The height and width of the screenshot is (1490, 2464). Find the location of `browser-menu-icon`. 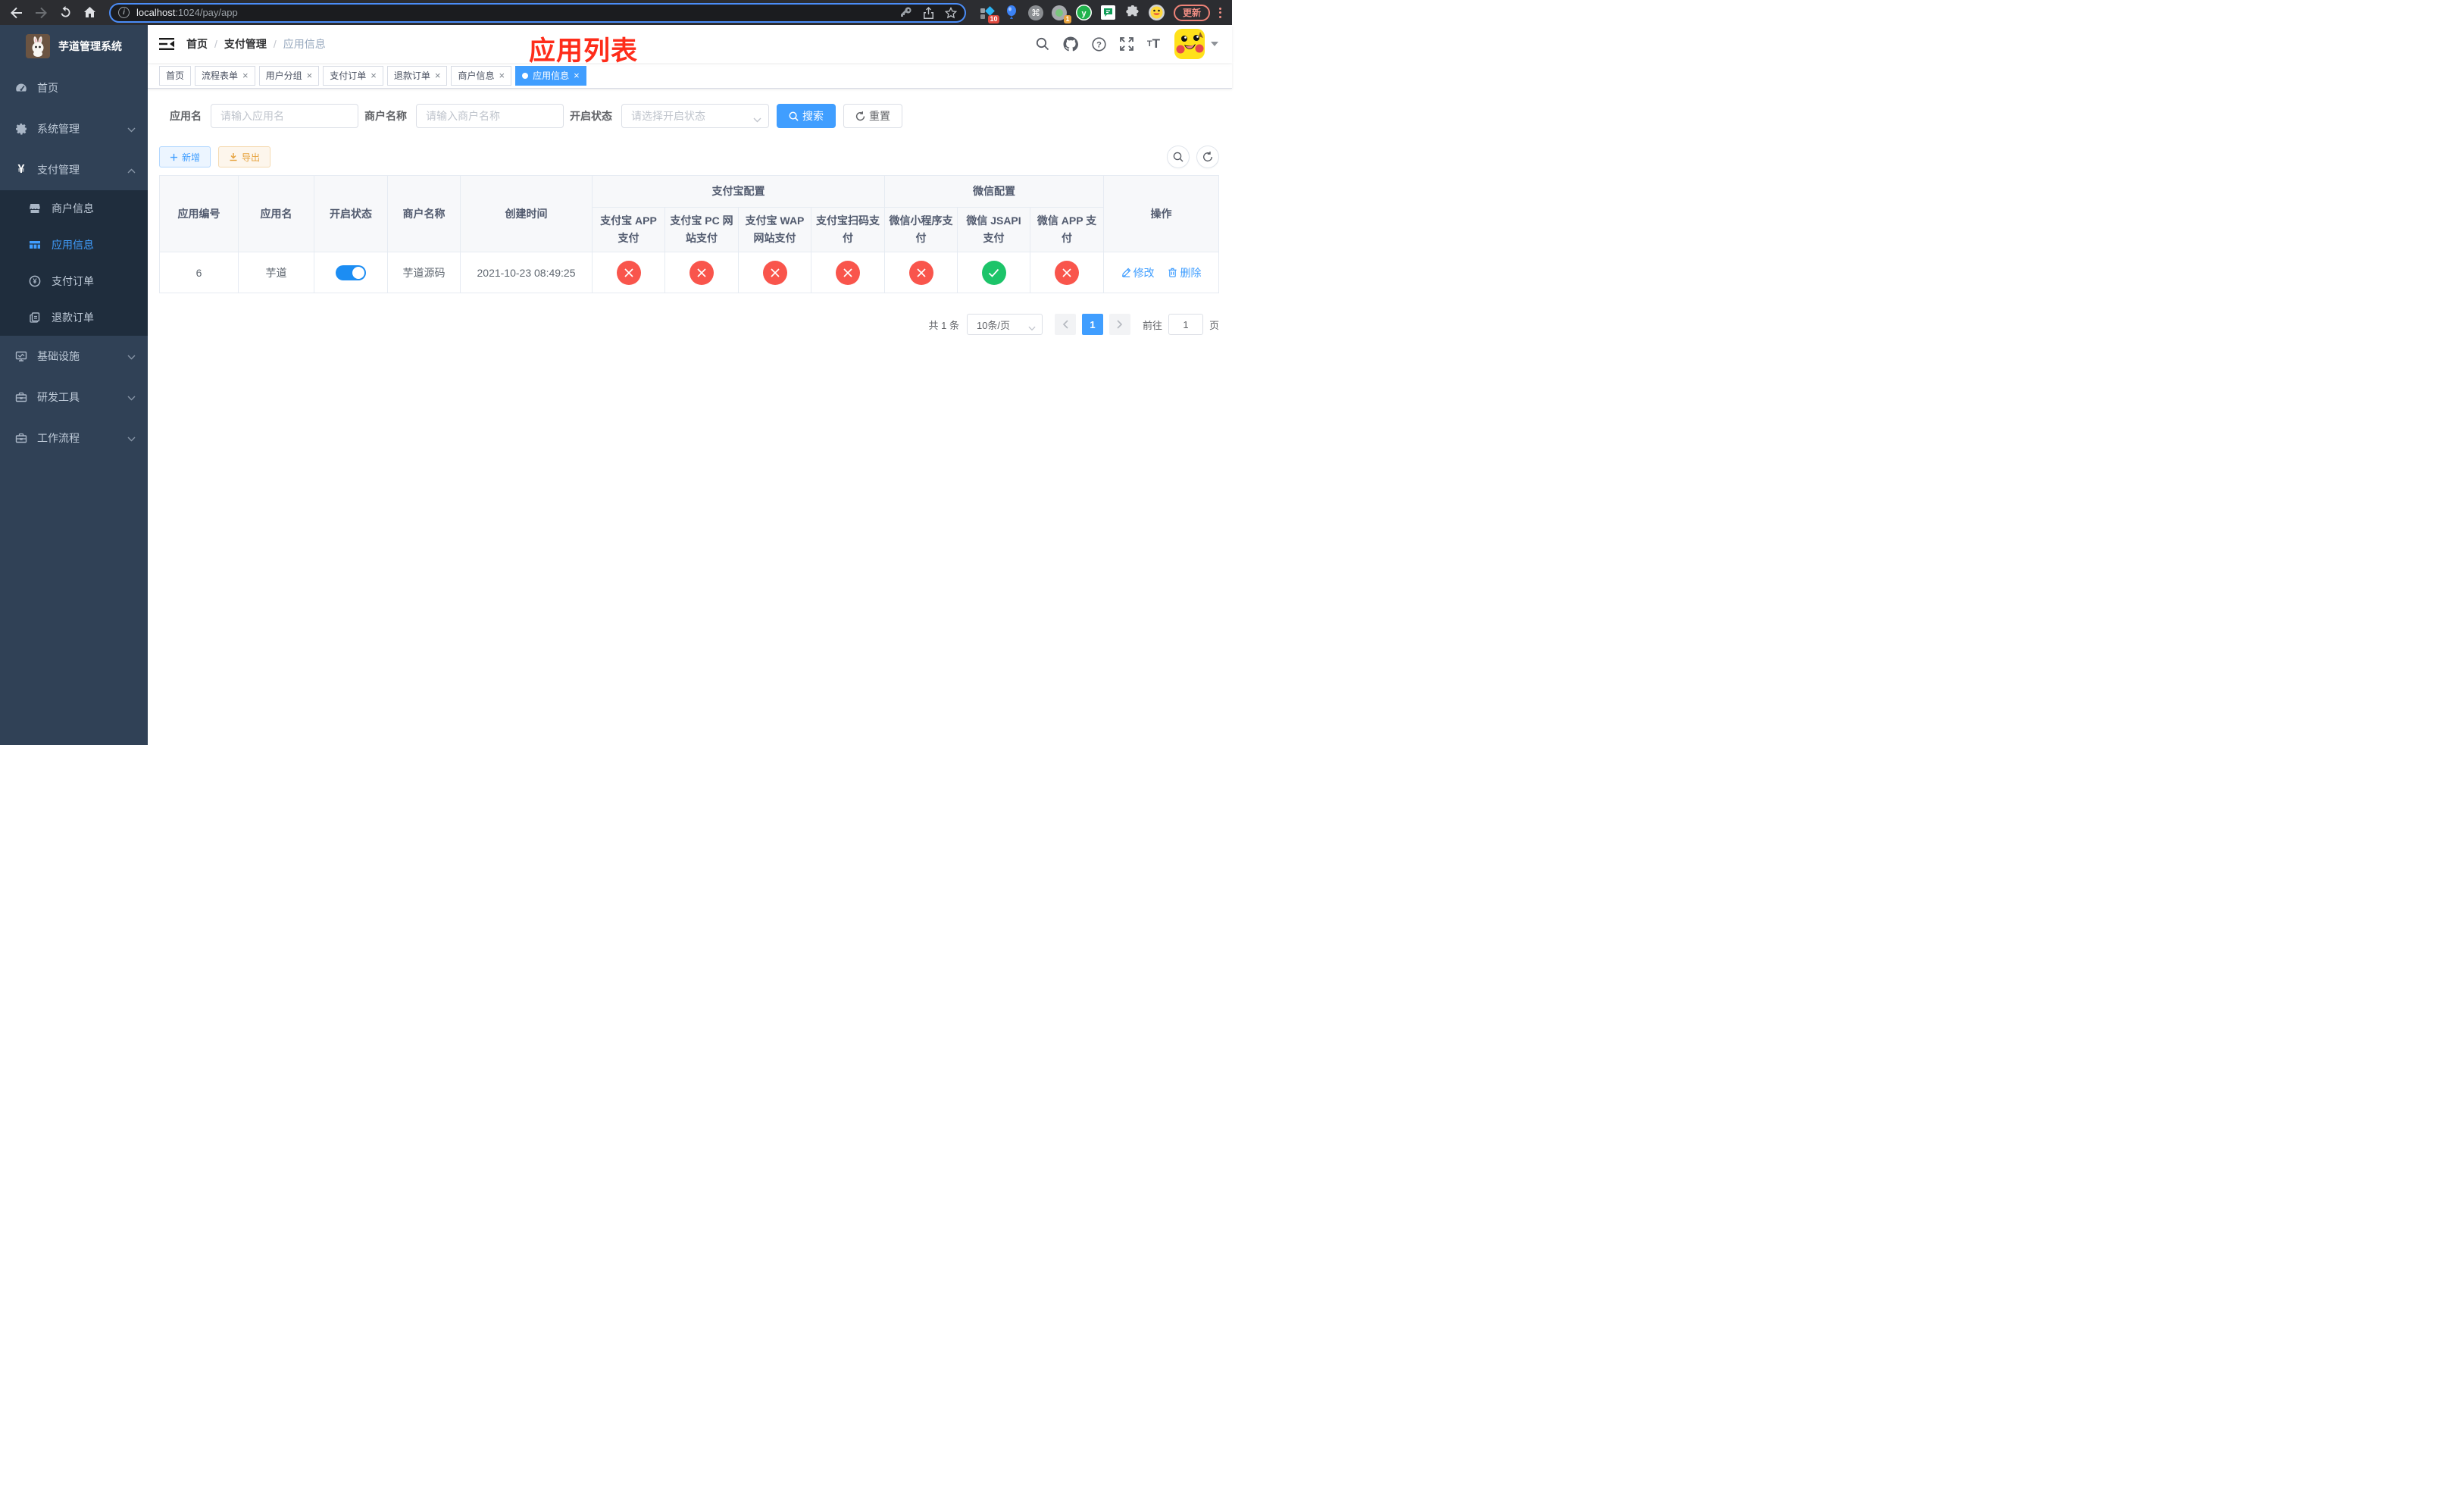

browser-menu-icon is located at coordinates (1218, 13).